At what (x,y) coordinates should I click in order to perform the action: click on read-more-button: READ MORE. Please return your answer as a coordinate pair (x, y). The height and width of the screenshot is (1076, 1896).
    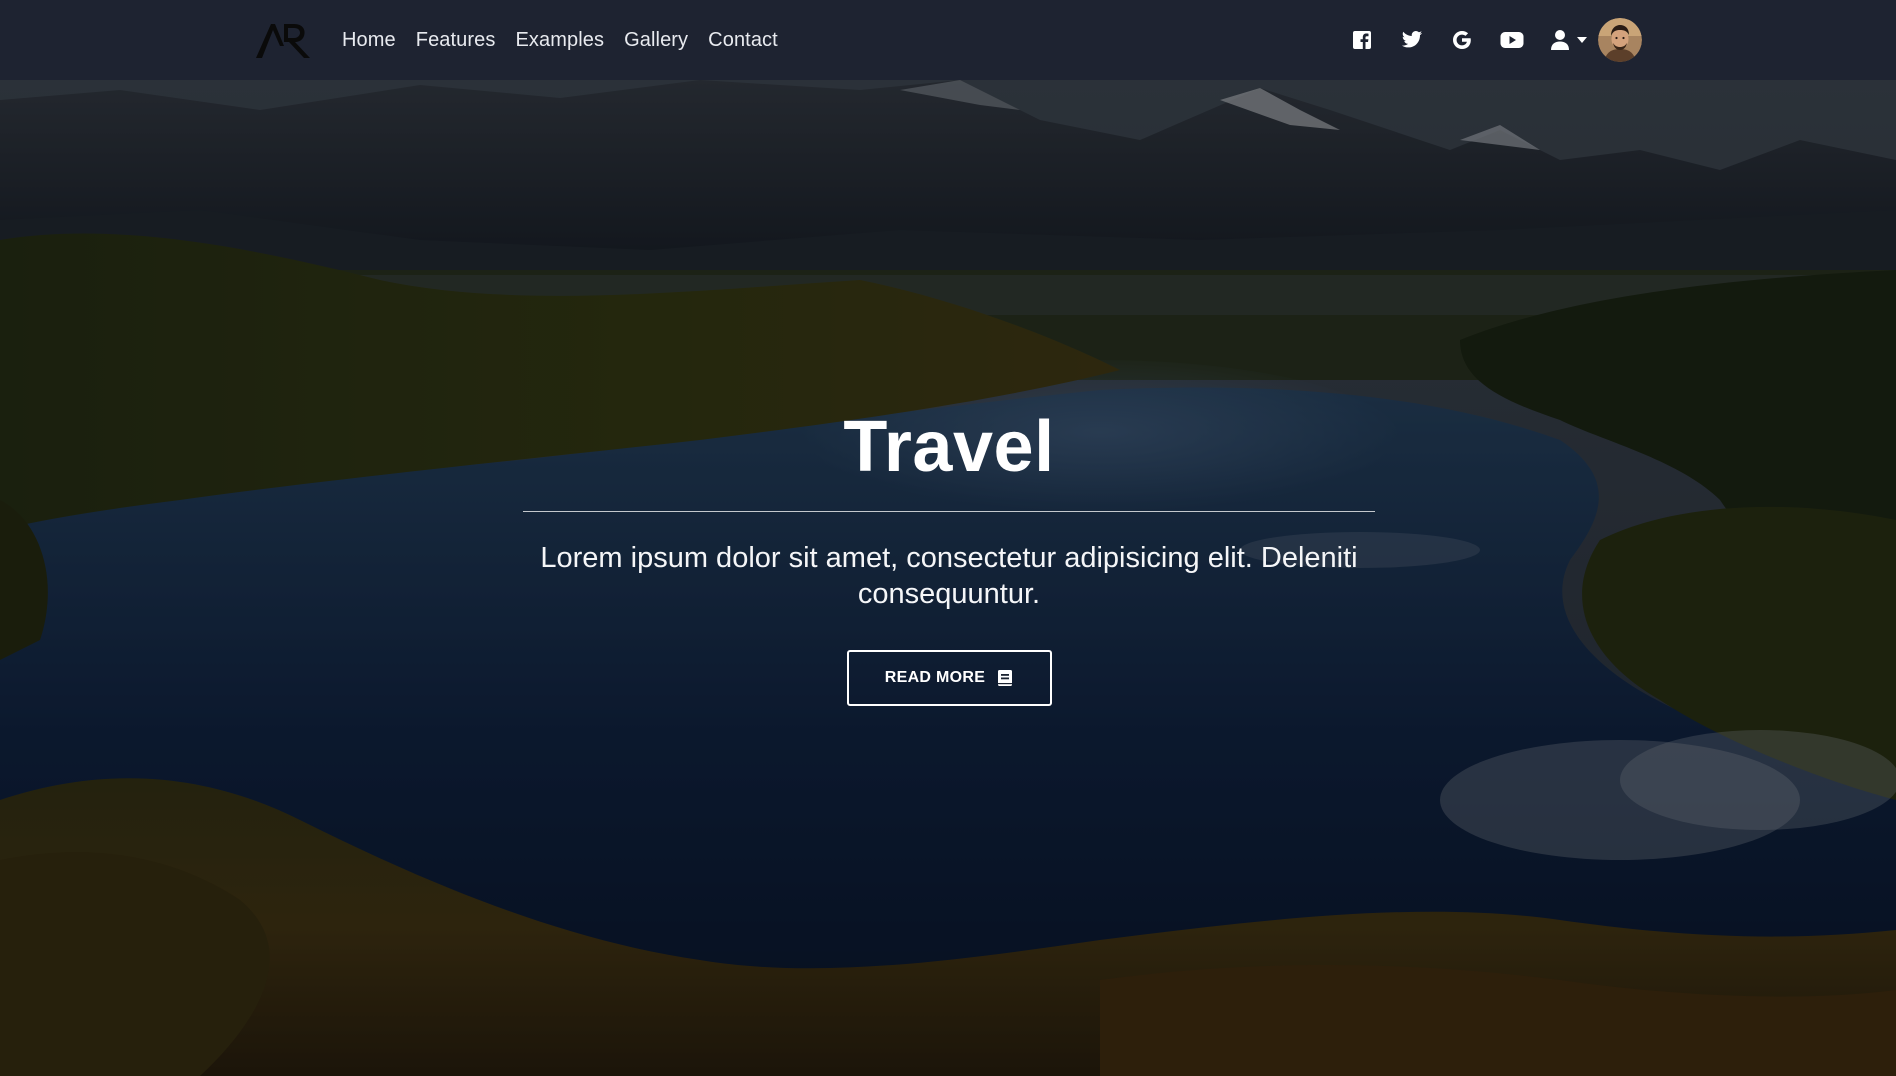
    Looking at the image, I should click on (949, 678).